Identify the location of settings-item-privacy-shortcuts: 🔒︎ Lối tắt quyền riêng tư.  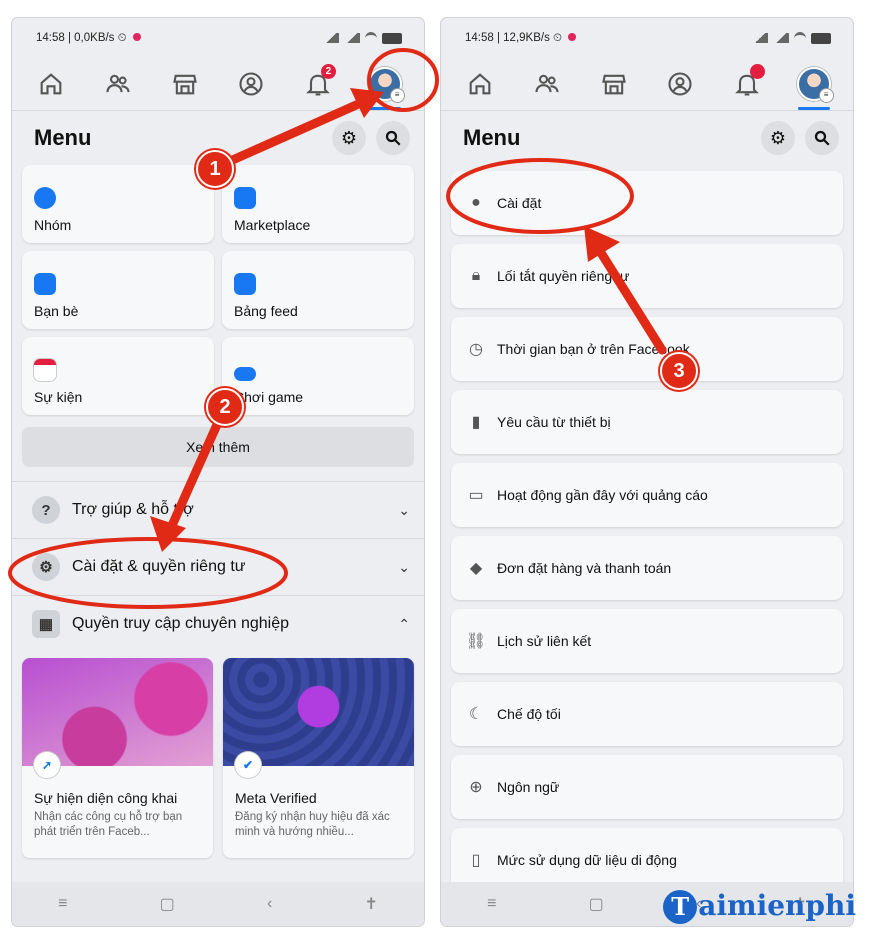
(647, 276).